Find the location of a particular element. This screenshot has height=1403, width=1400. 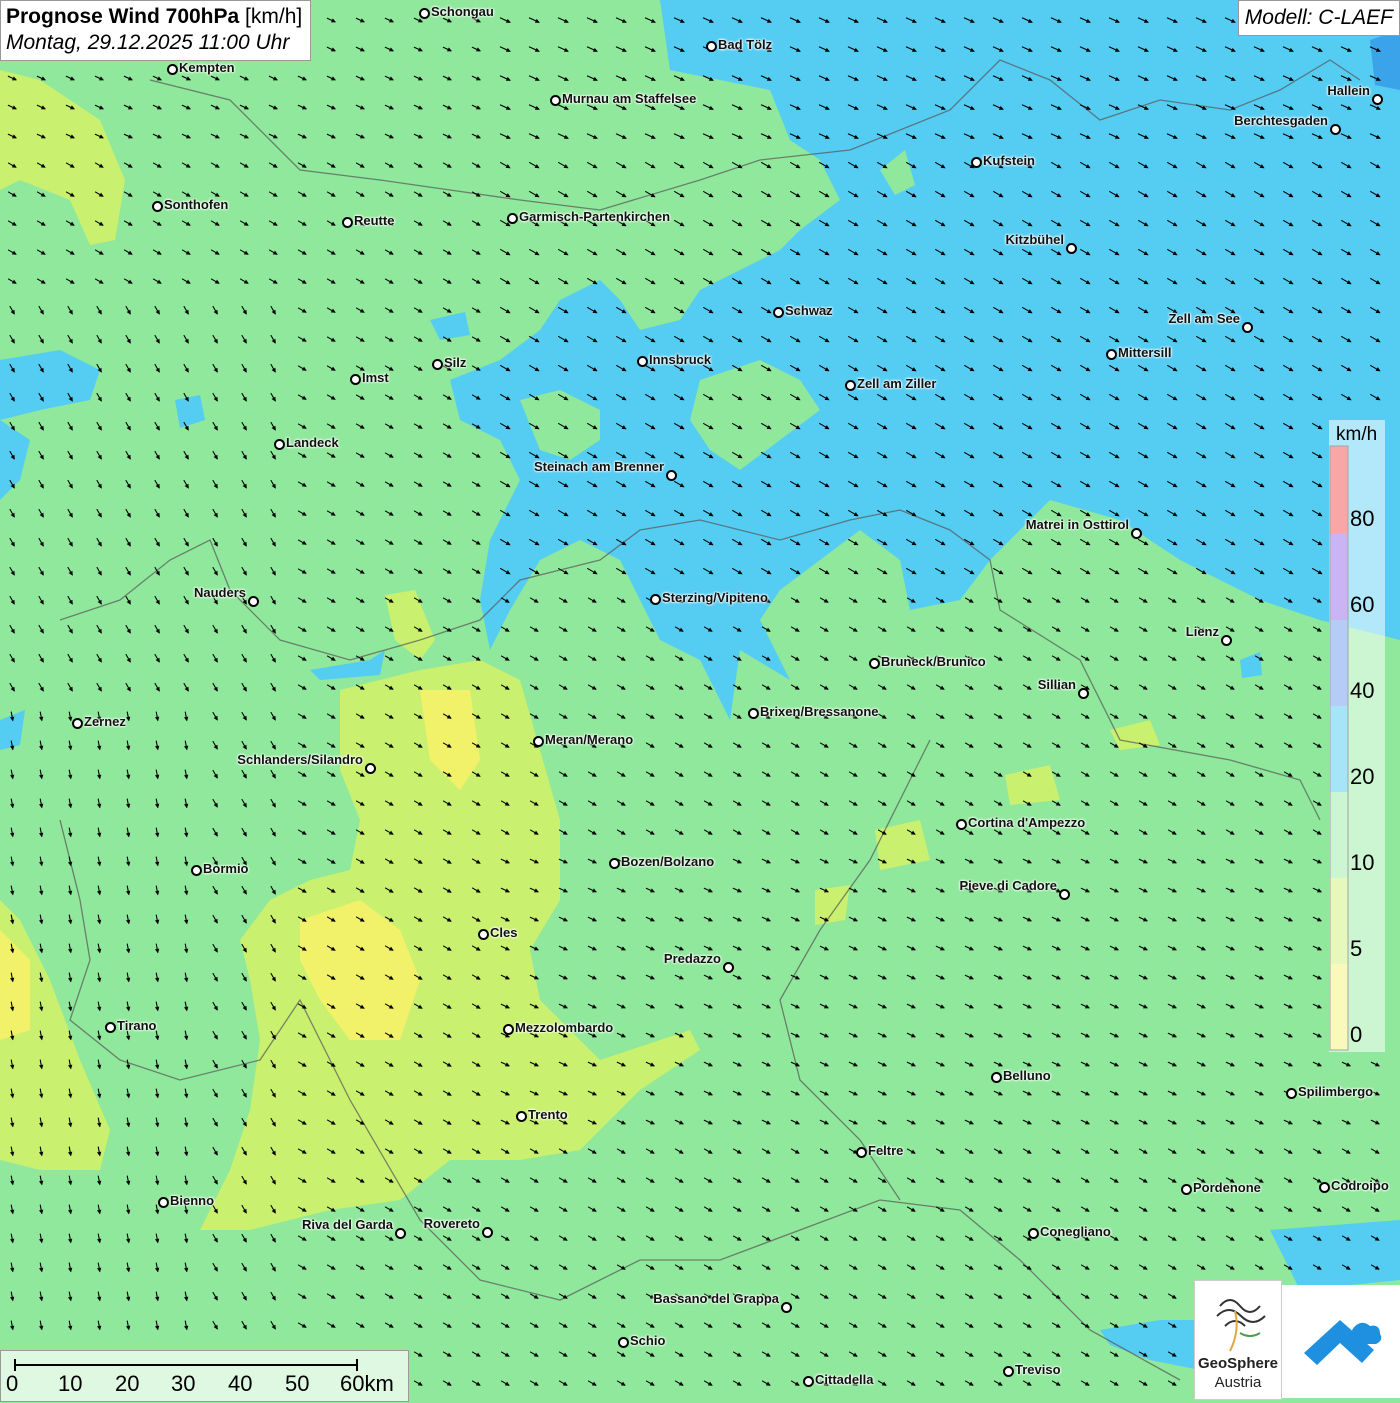

city-label: Zell am See is located at coordinates (1204, 318).